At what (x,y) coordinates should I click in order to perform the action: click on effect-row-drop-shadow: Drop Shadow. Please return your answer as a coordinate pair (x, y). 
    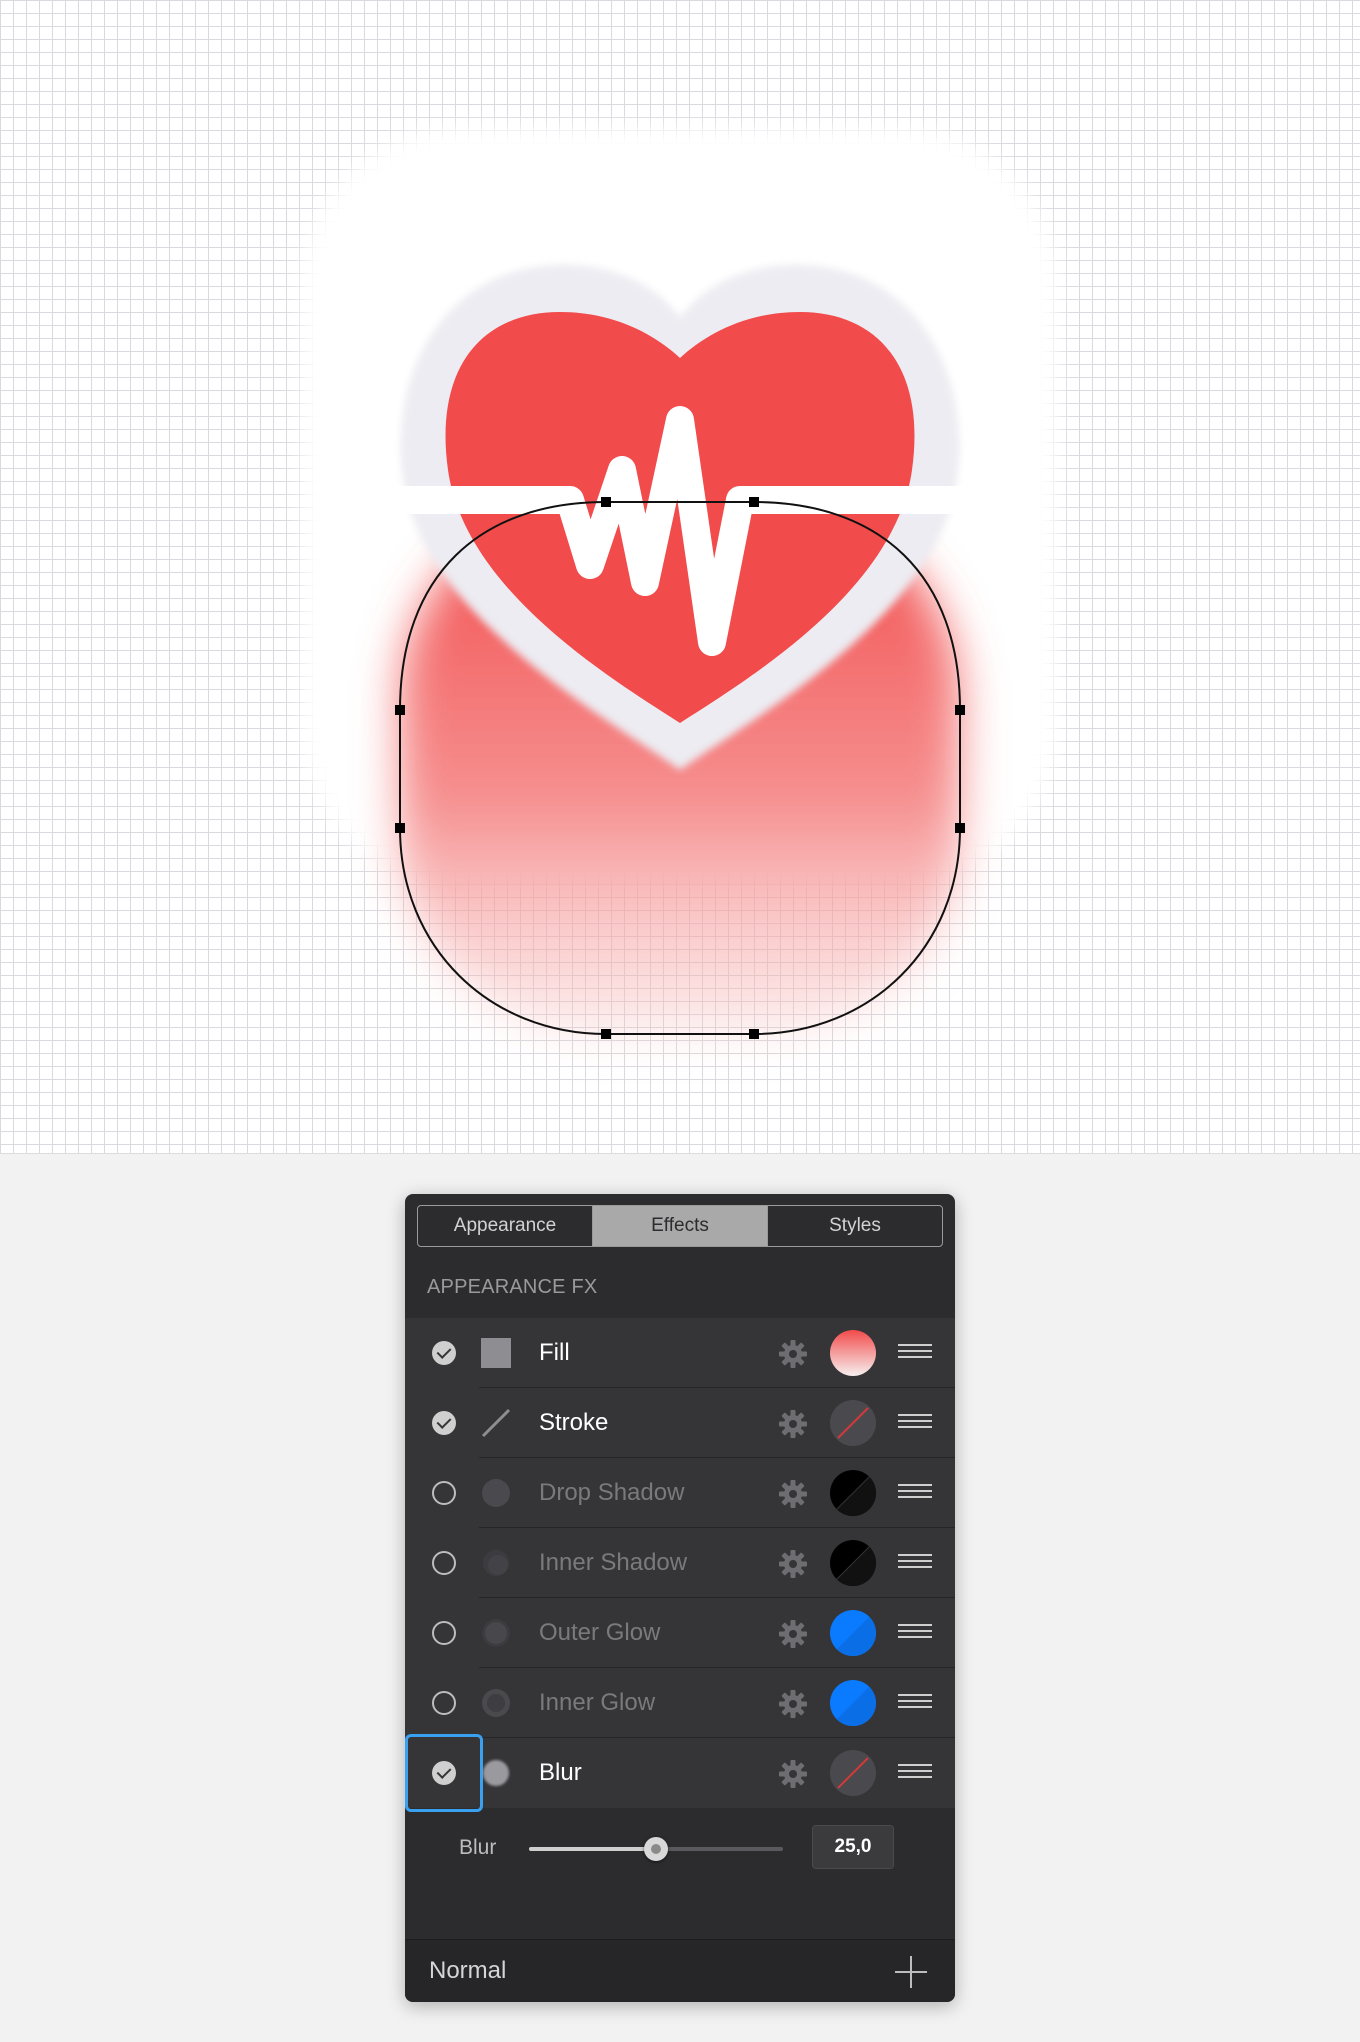
    Looking at the image, I should click on (680, 1493).